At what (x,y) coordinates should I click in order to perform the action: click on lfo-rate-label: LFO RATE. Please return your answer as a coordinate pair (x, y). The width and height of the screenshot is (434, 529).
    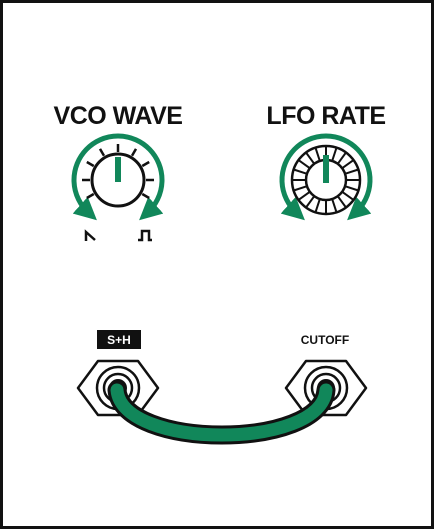
    Looking at the image, I should click on (325, 116).